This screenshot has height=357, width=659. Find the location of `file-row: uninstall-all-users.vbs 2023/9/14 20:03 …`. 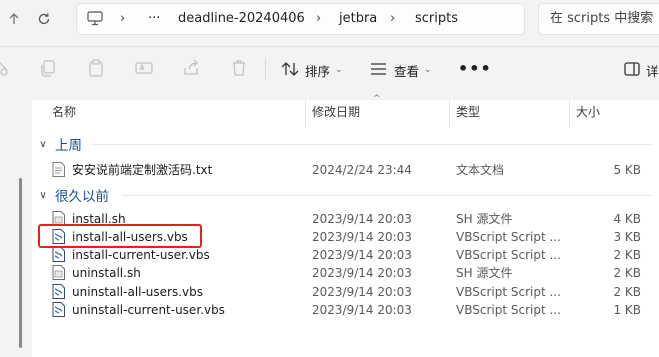

file-row: uninstall-all-users.vbs 2023/9/14 20:03 … is located at coordinates (329, 292).